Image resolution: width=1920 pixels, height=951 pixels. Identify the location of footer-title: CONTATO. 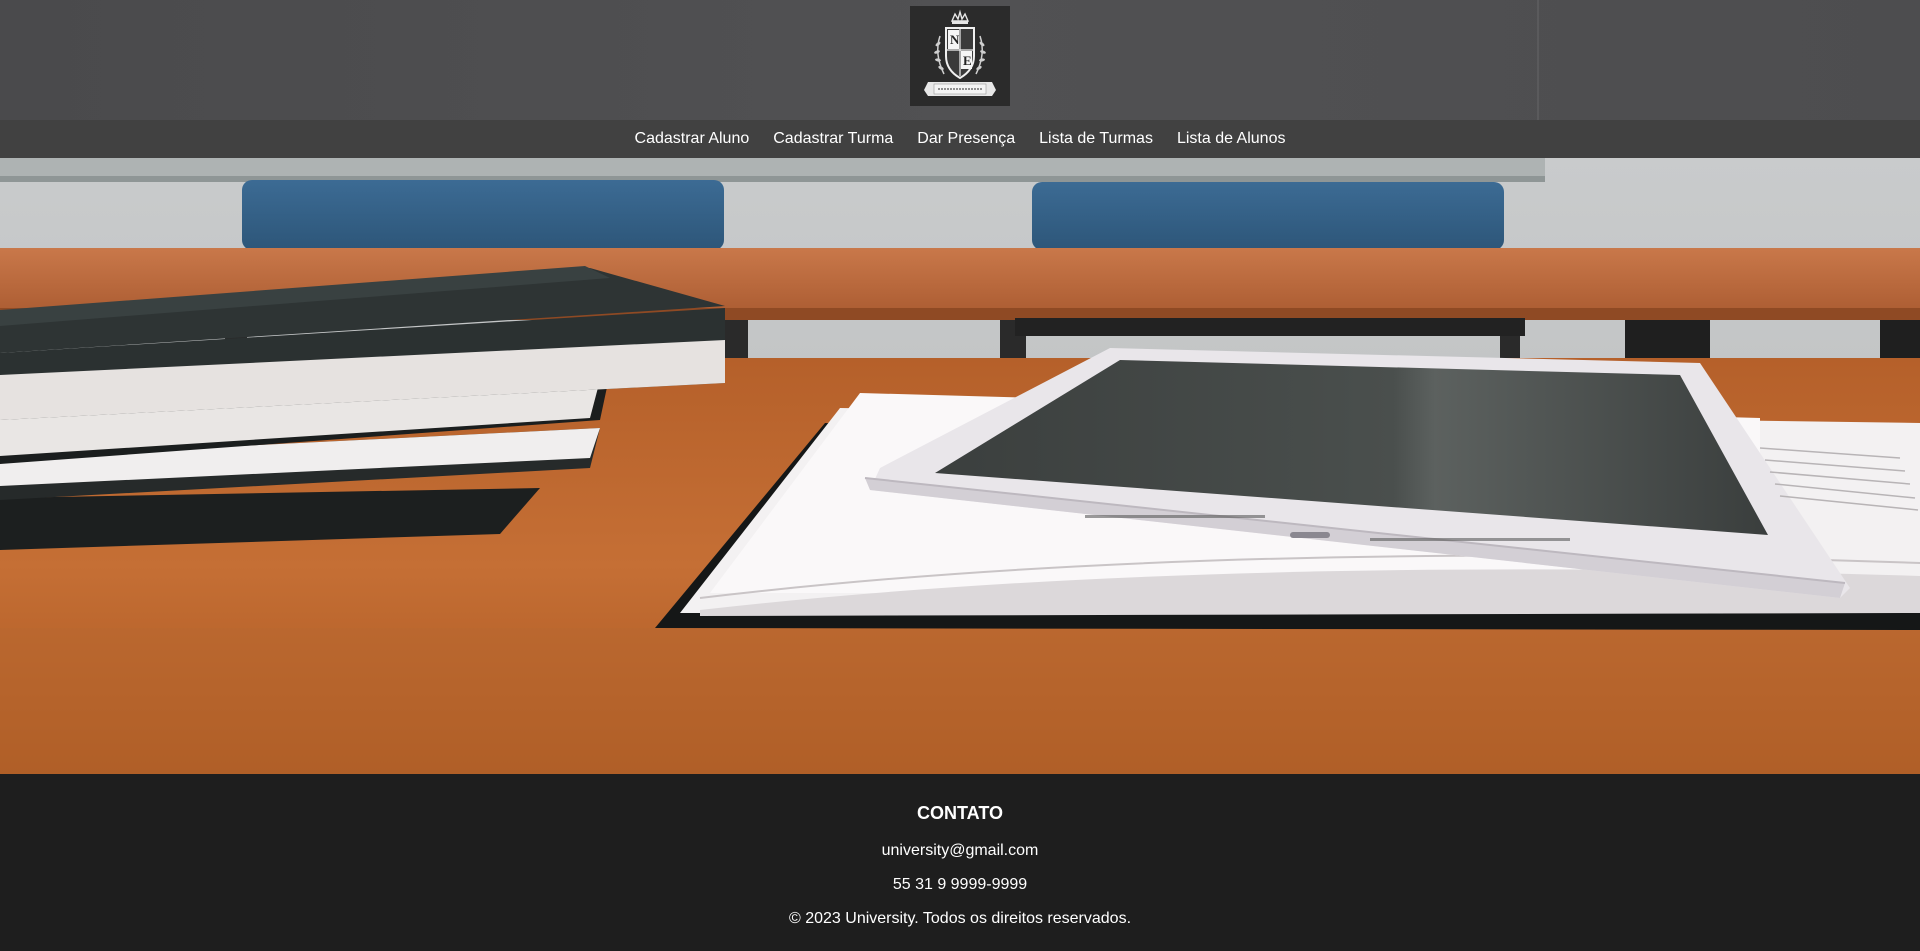
(960, 813).